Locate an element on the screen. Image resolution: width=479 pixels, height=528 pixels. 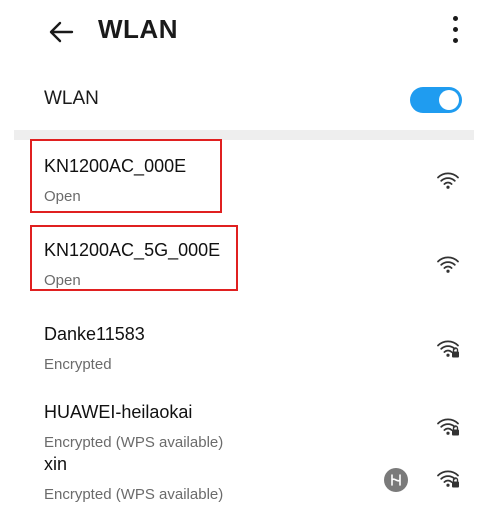
wlan-toggle is located at coordinates (436, 100).